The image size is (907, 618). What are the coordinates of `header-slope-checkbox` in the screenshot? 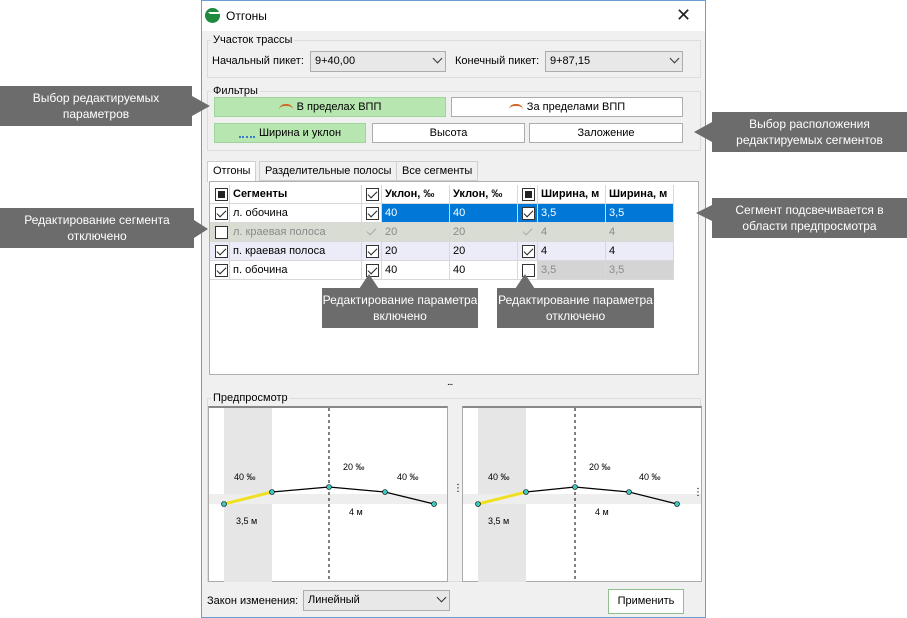 It's located at (372, 194).